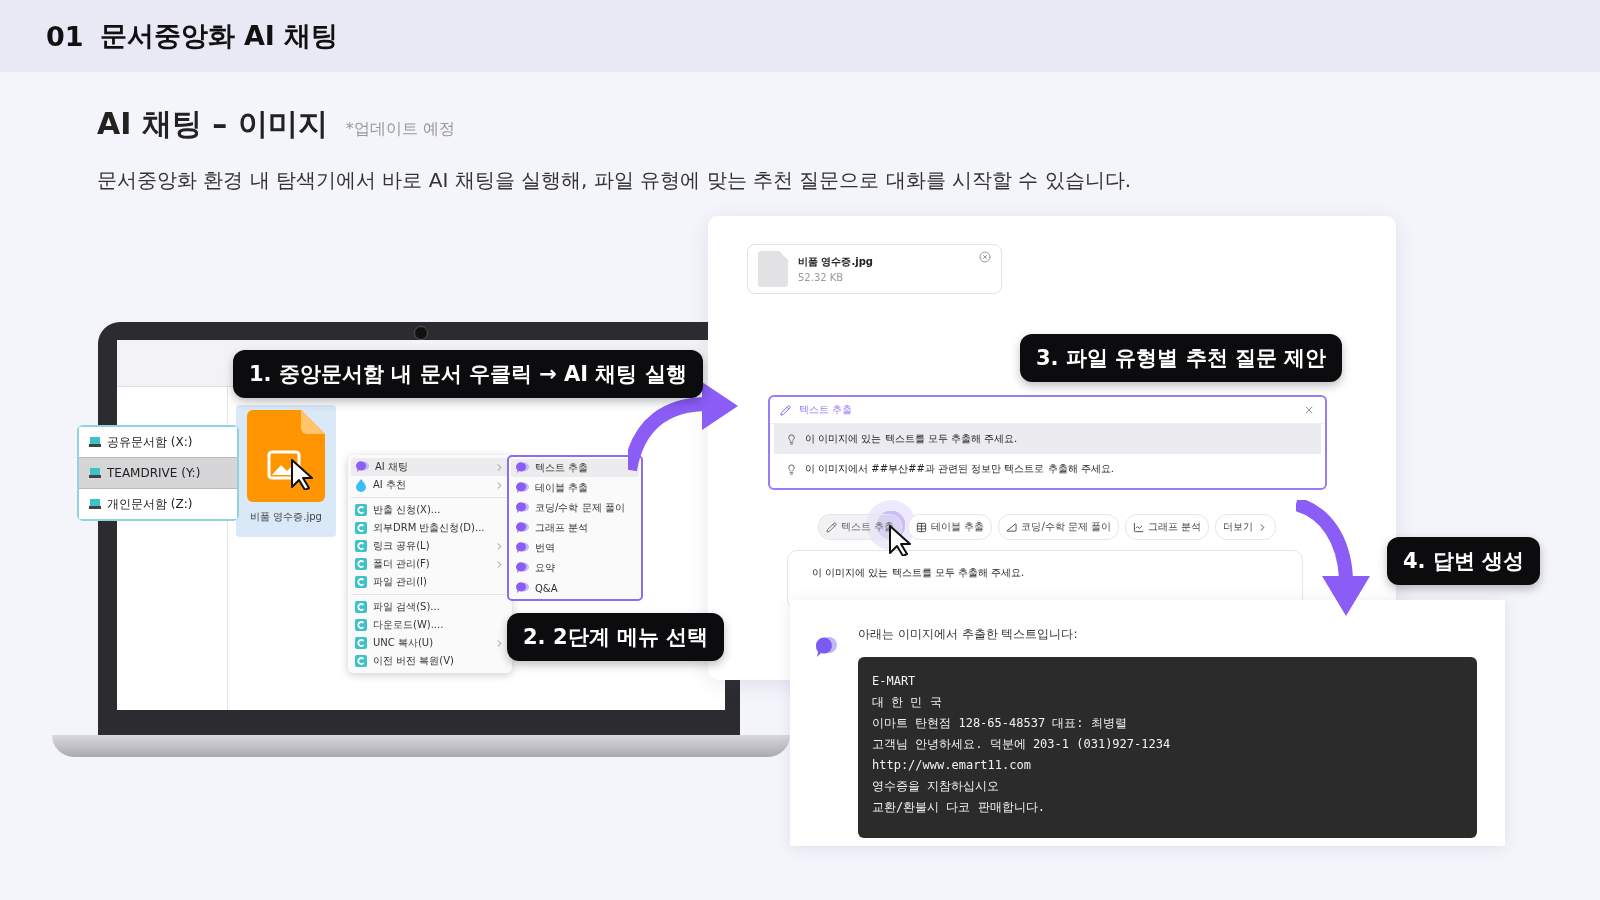  What do you see at coordinates (430, 661) in the screenshot?
I see `menu-item: 이전 버전 복원(V)` at bounding box center [430, 661].